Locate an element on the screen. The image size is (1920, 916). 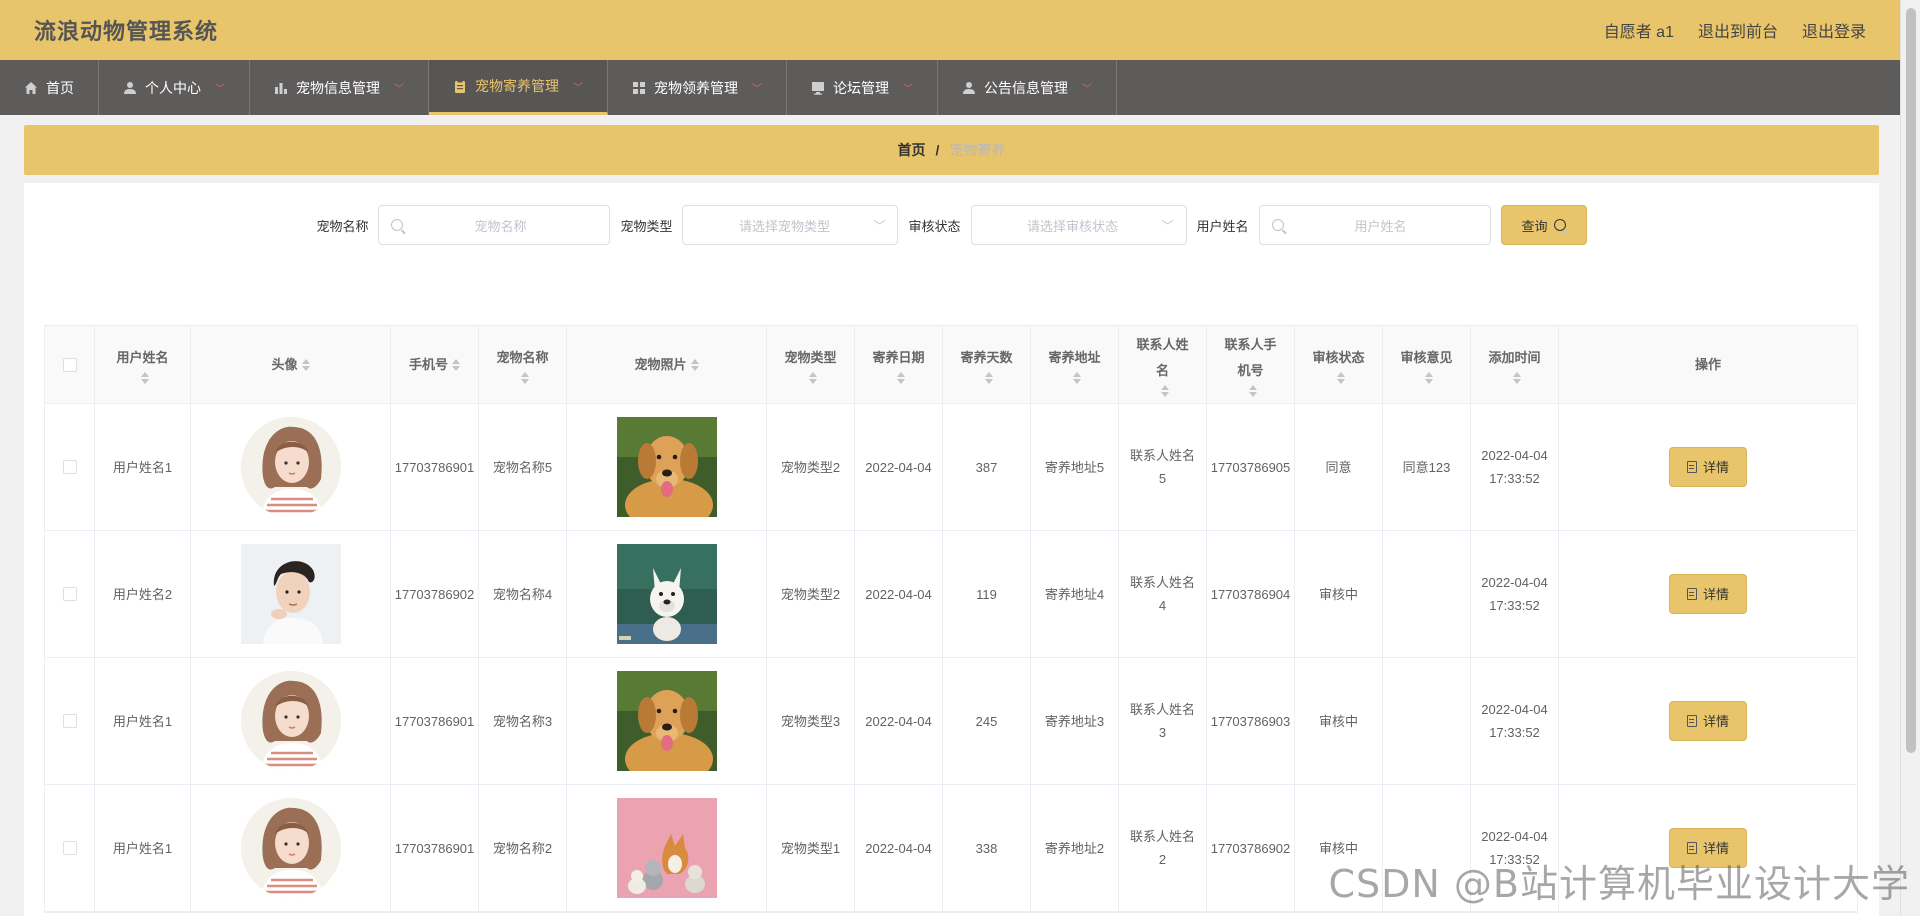
page-scrollbar is located at coordinates (1910, 458).